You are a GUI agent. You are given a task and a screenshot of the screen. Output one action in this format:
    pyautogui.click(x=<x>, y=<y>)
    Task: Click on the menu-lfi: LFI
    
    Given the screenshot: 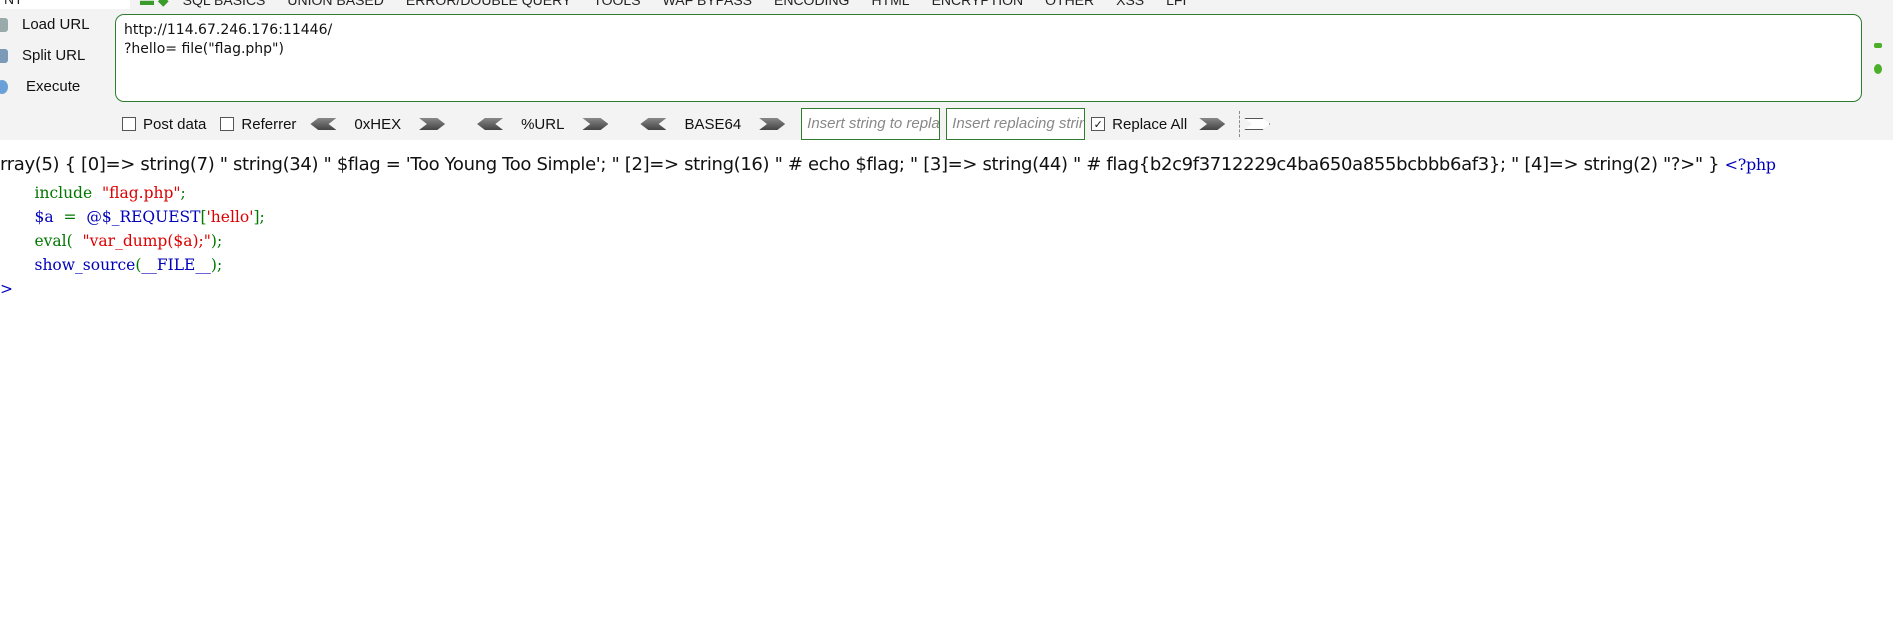 What is the action you would take?
    pyautogui.click(x=1176, y=4)
    